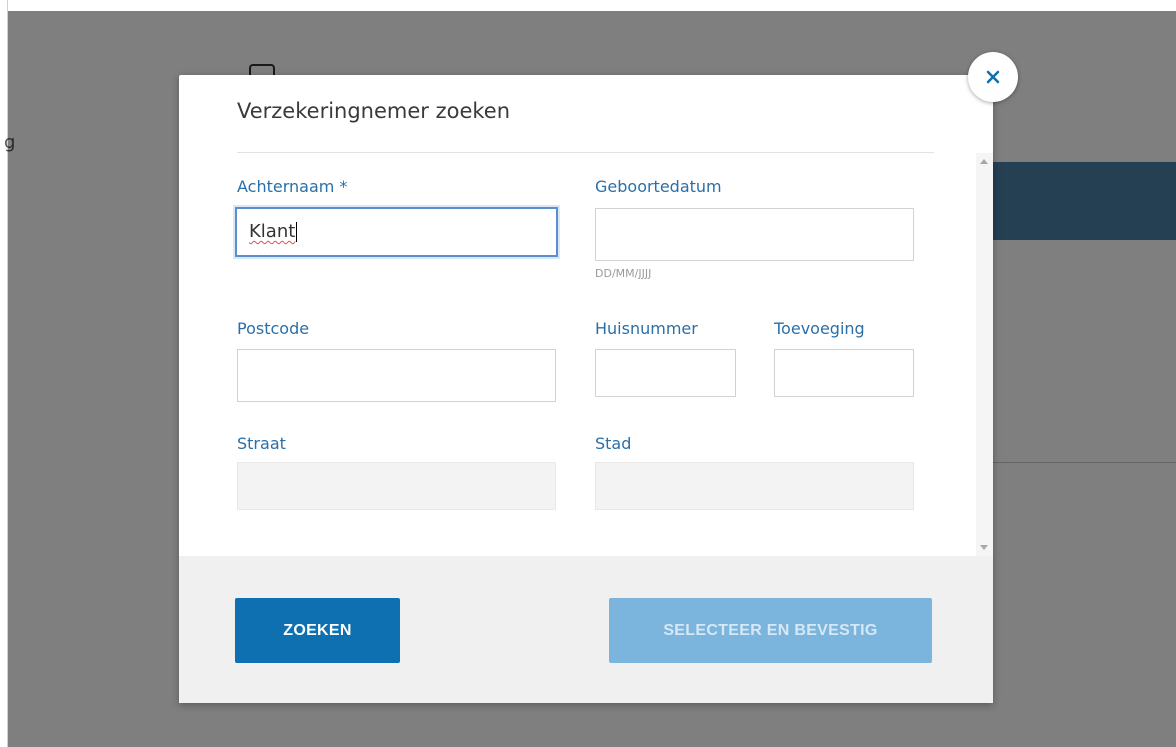  I want to click on close-icon, so click(993, 77).